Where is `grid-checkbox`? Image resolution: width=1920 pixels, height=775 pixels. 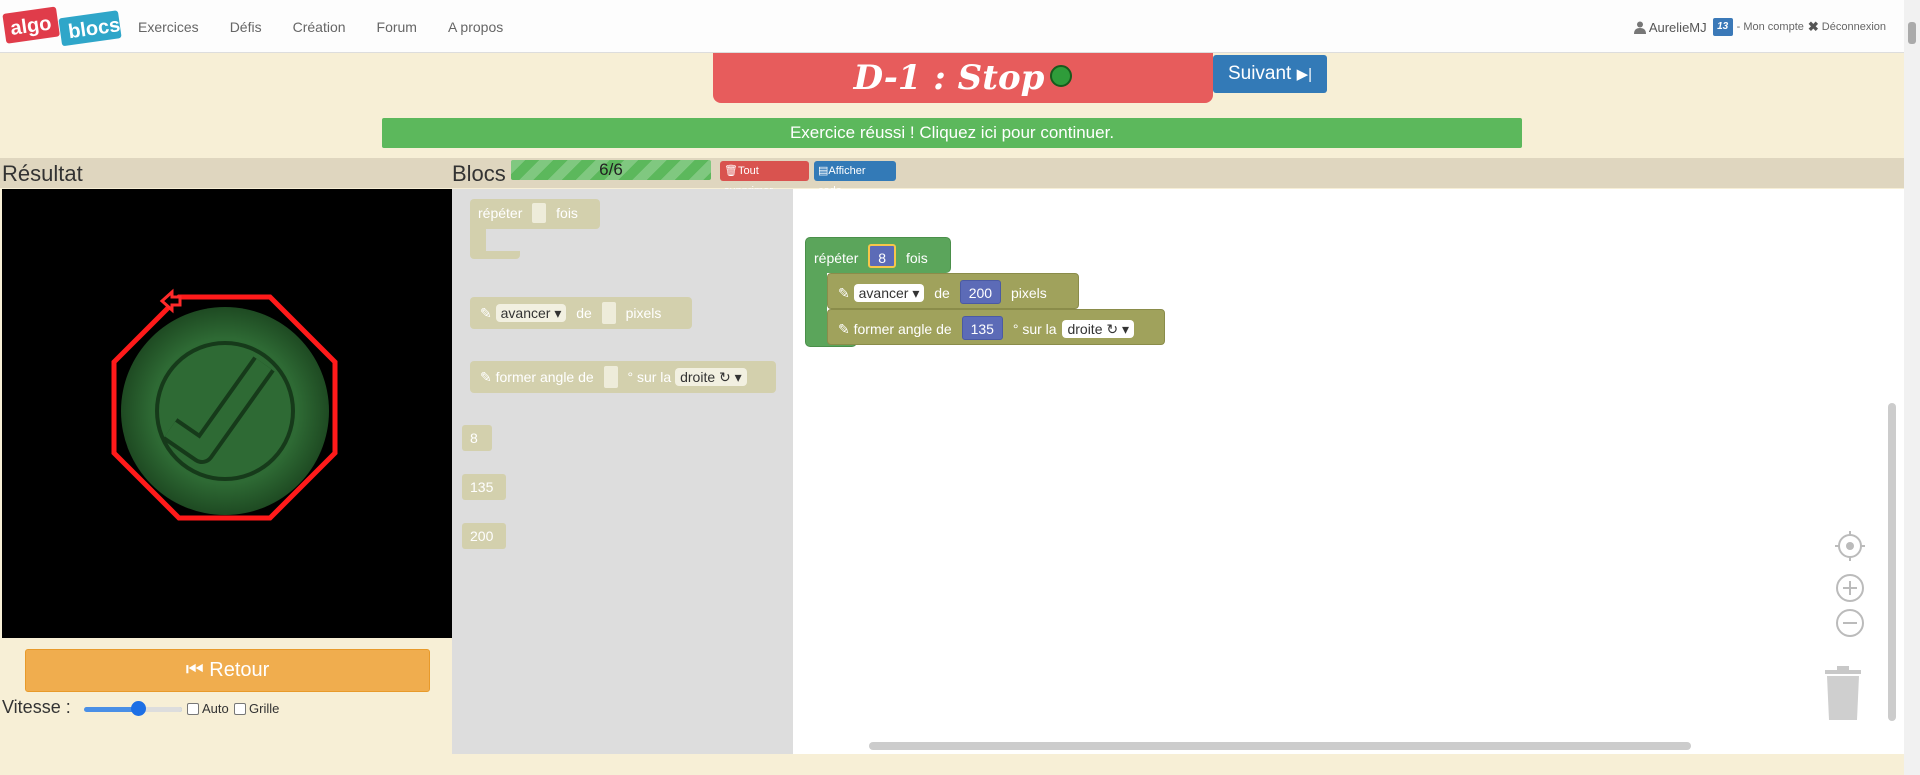
grid-checkbox is located at coordinates (240, 709).